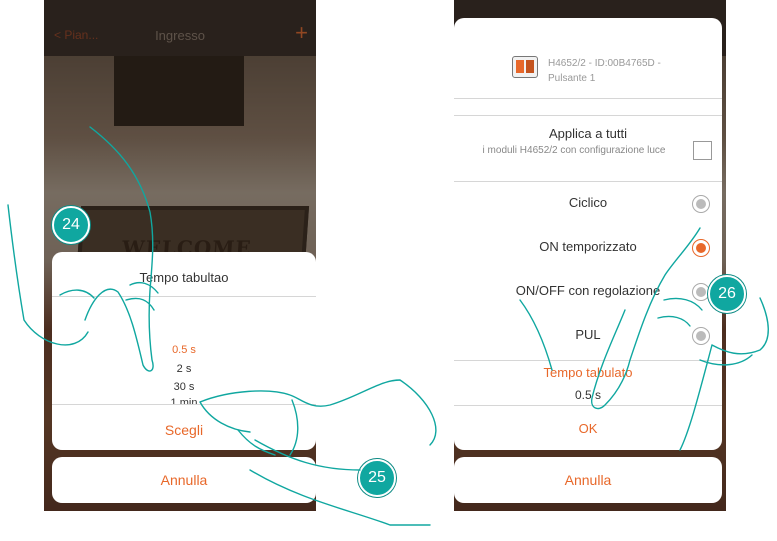  Describe the element at coordinates (71, 225) in the screenshot. I see `step-badge: 24` at that location.